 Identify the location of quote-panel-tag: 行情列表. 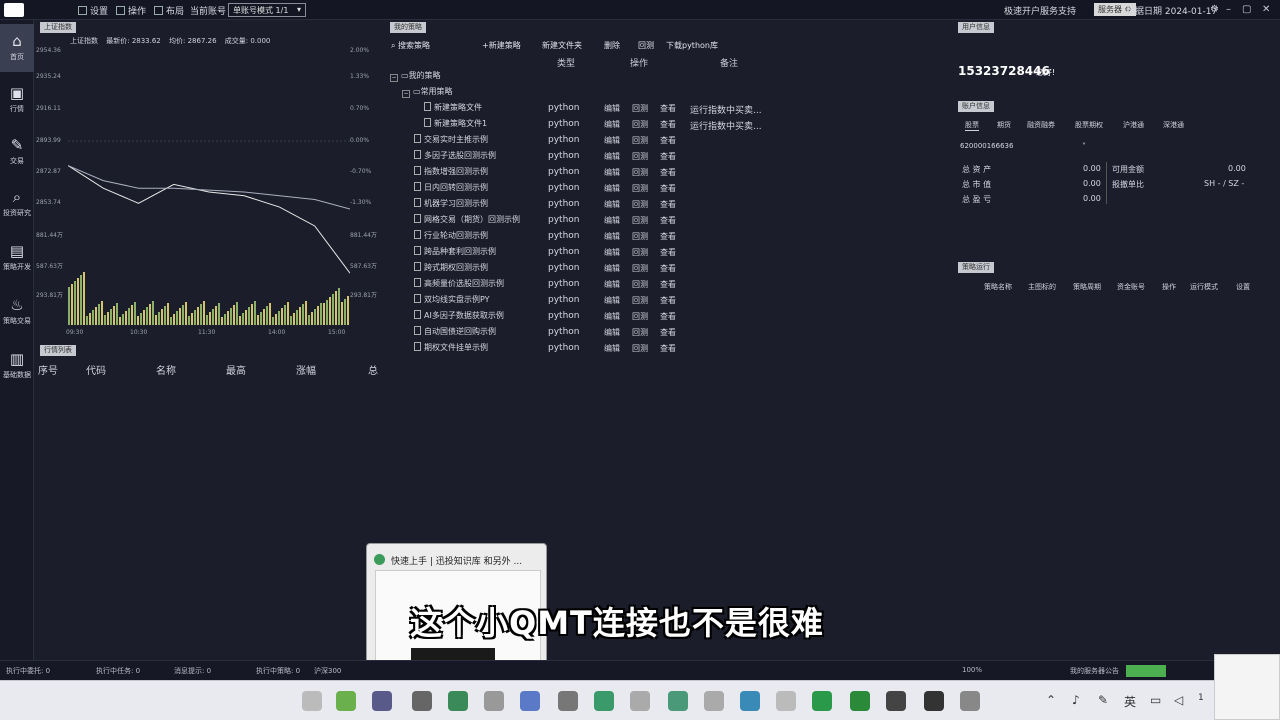
(58, 350).